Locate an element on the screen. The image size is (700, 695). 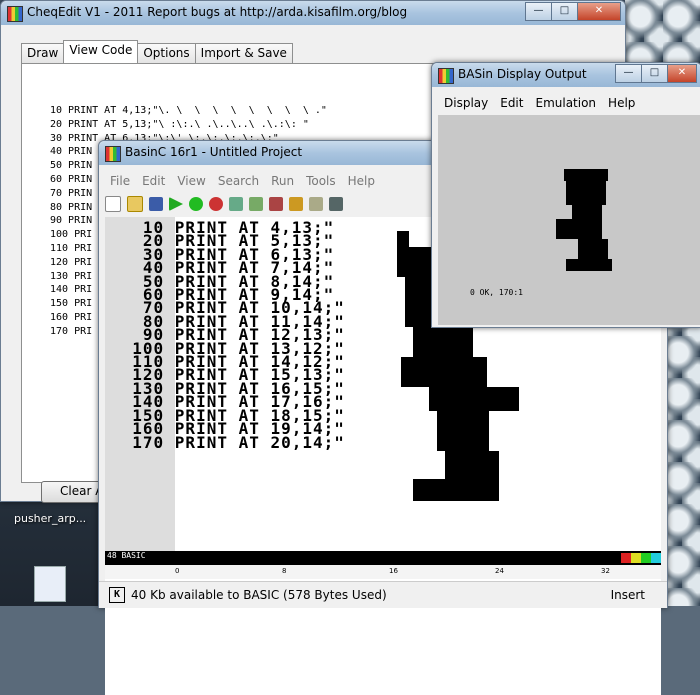
basinc-toolbar is located at coordinates (227, 204).